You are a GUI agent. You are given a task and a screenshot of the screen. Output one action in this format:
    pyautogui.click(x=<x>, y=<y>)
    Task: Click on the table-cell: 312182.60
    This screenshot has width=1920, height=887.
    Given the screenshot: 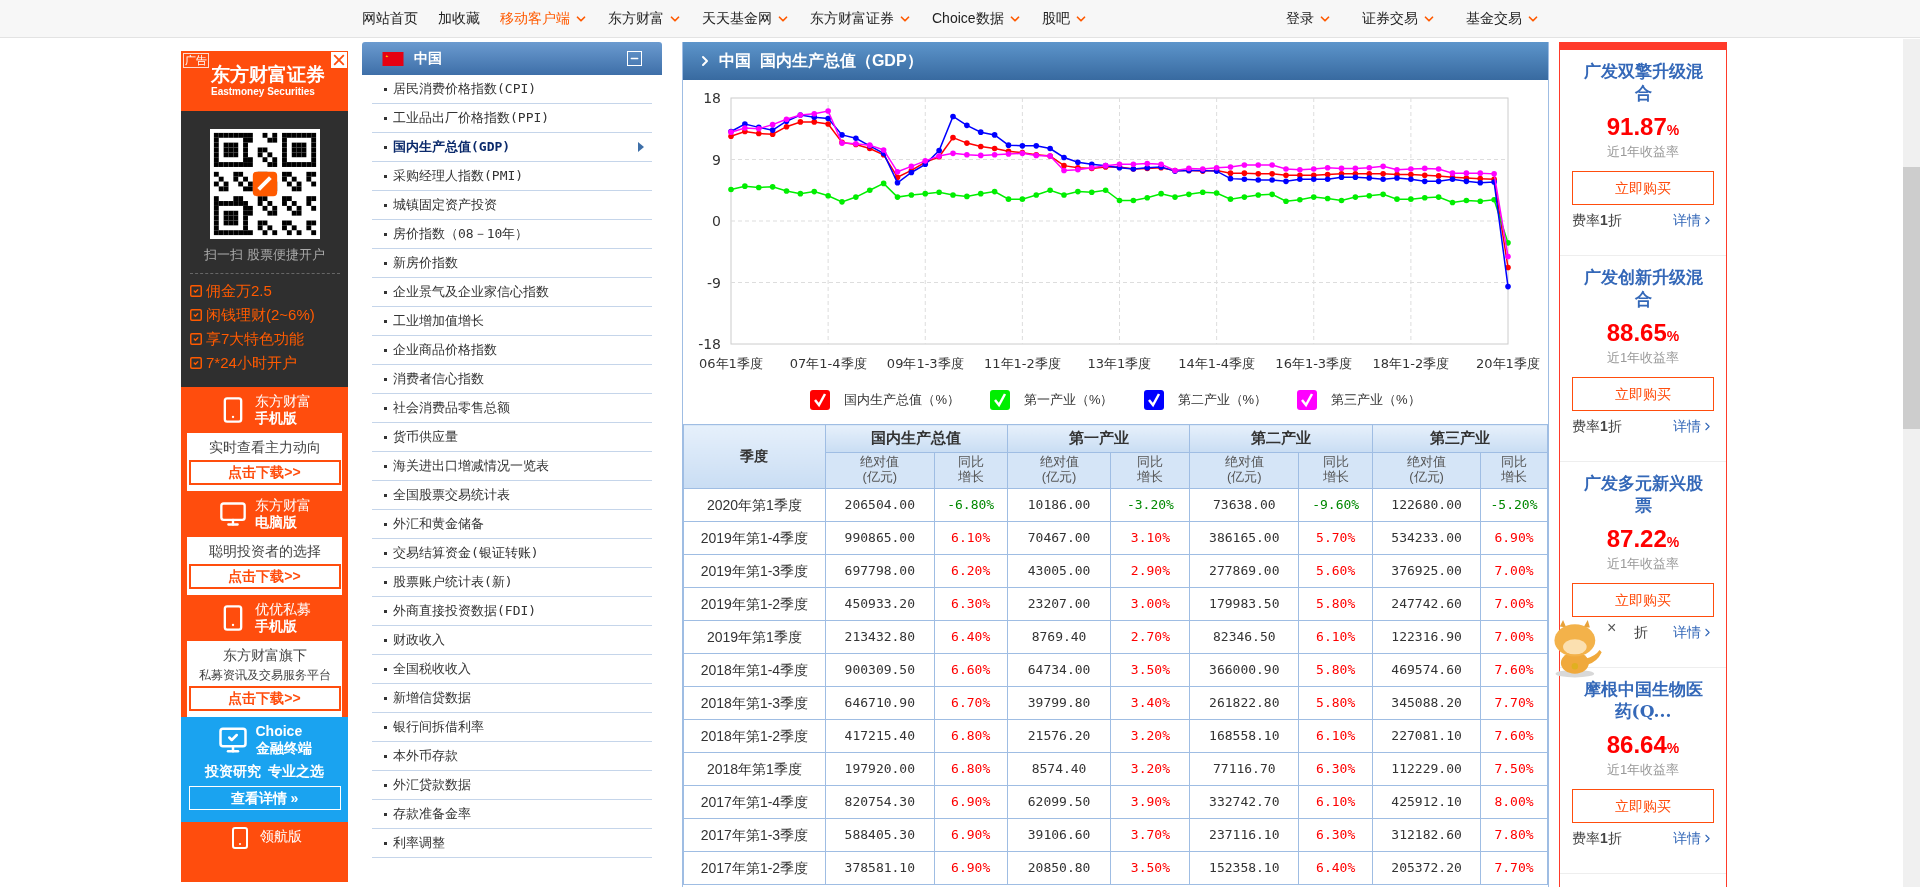 What is the action you would take?
    pyautogui.click(x=1426, y=835)
    